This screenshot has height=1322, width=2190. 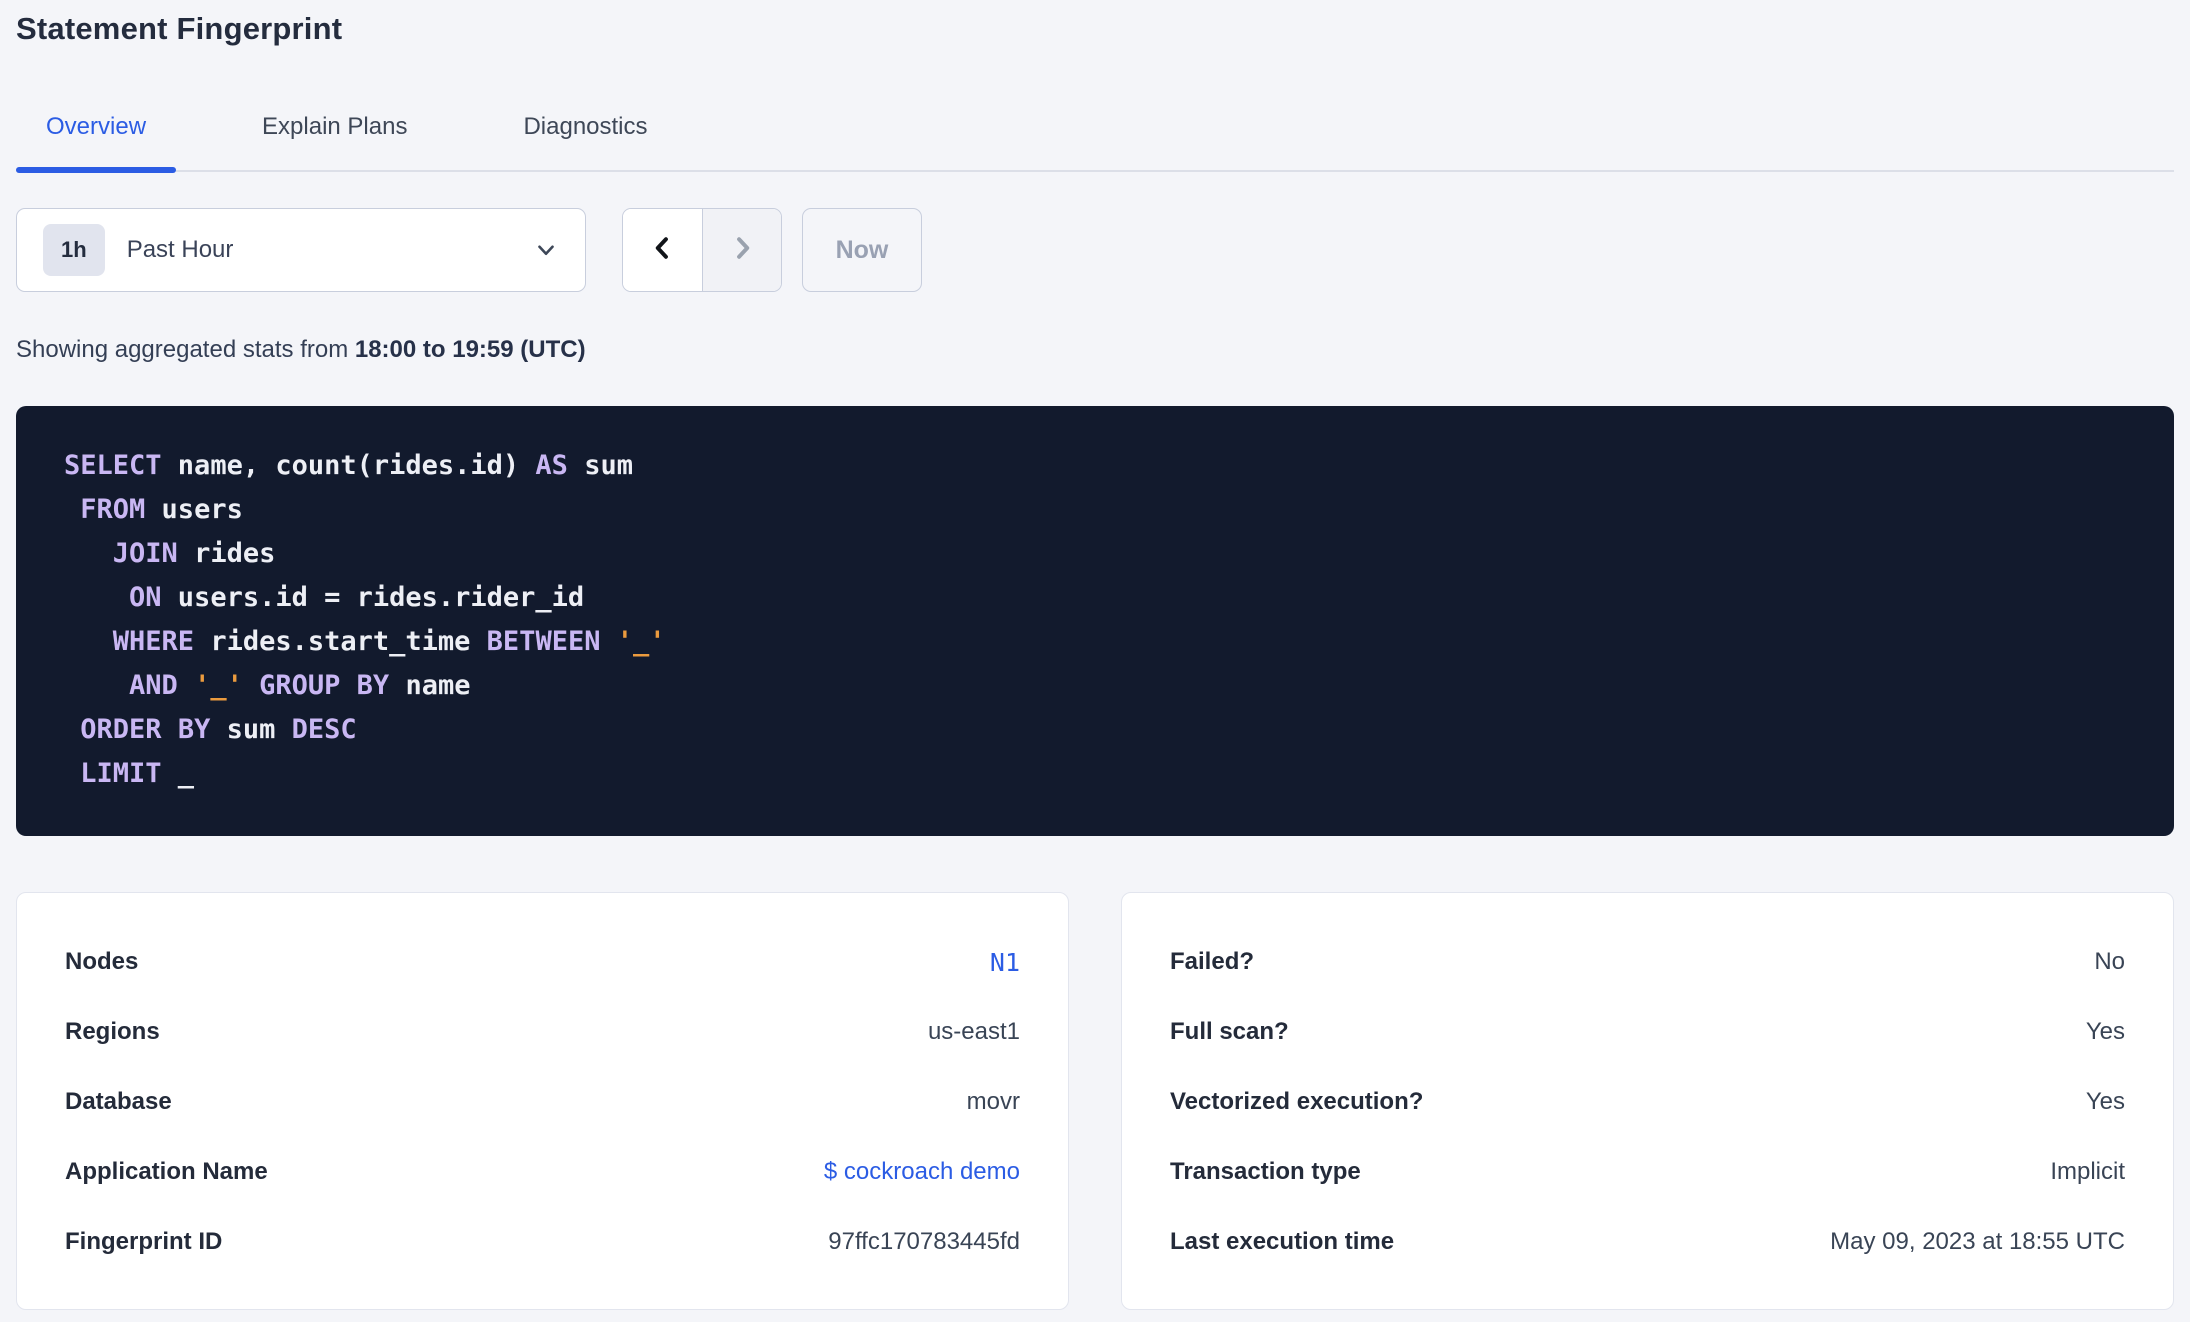 I want to click on full-scan-label: Full scan?, so click(x=1229, y=1031).